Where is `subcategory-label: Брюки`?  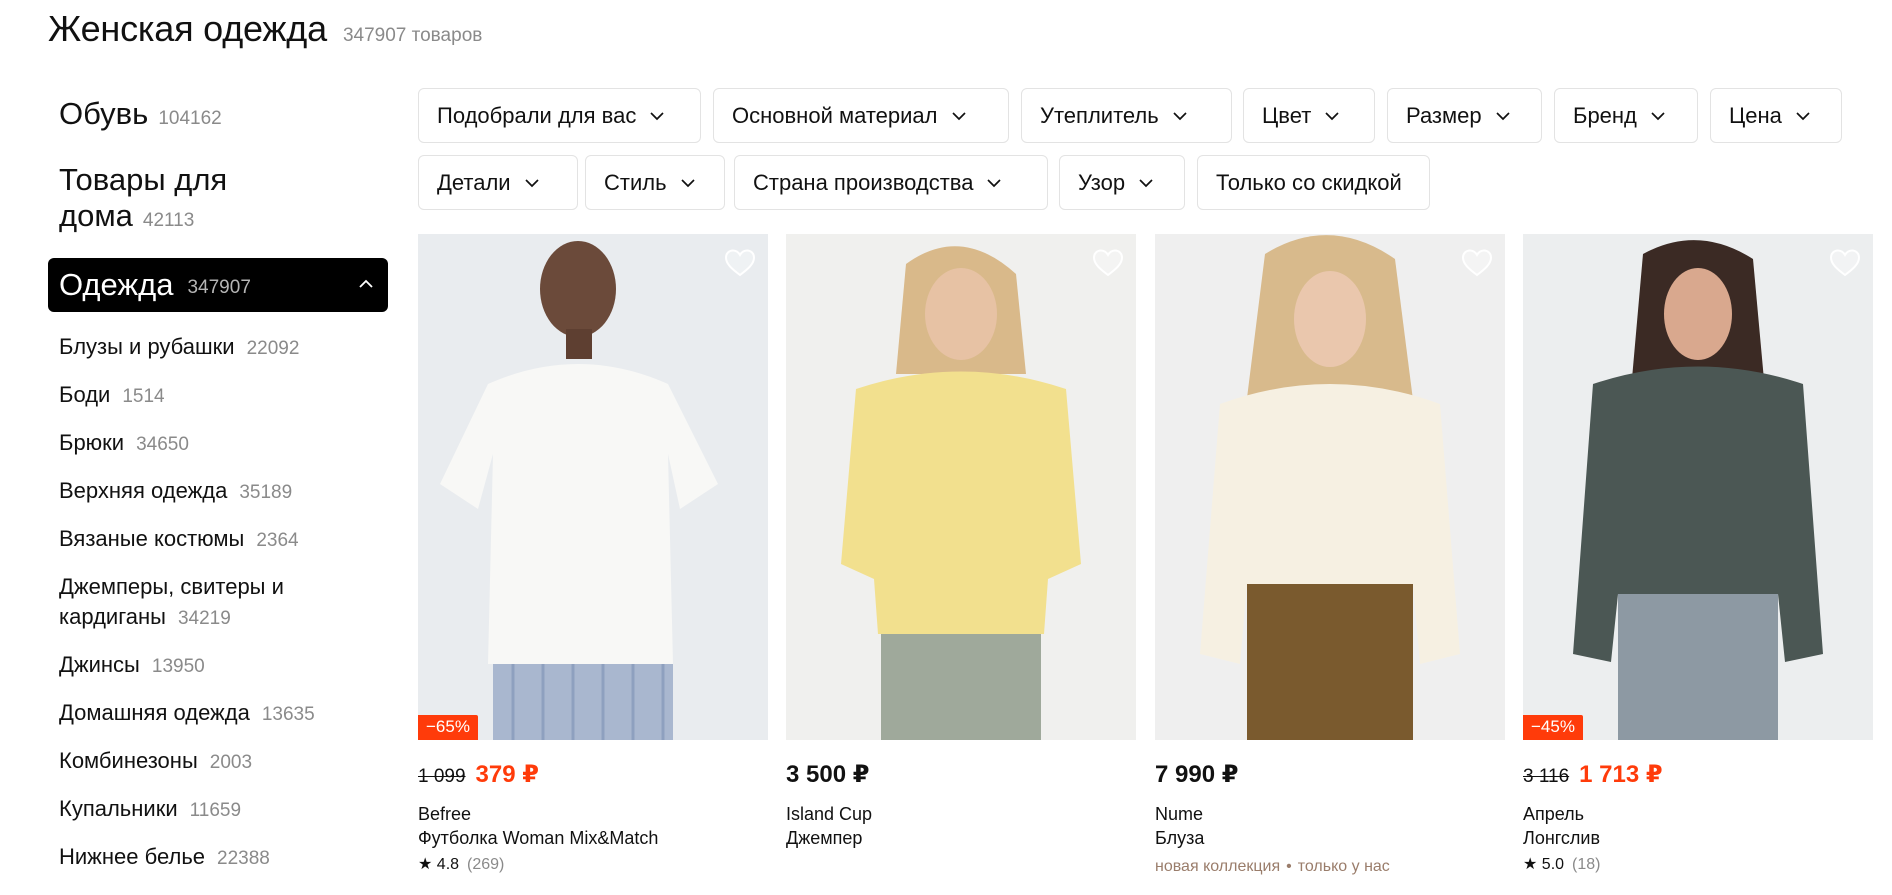
subcategory-label: Брюки is located at coordinates (92, 442).